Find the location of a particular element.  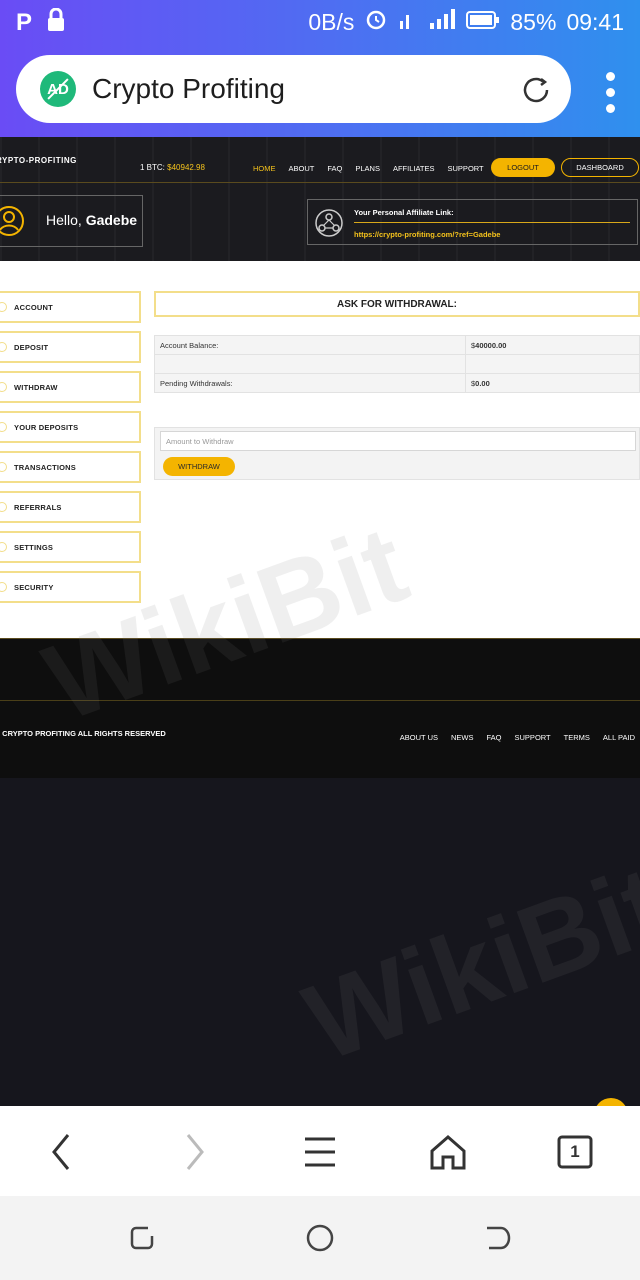

alarm-icon is located at coordinates (376, 22).